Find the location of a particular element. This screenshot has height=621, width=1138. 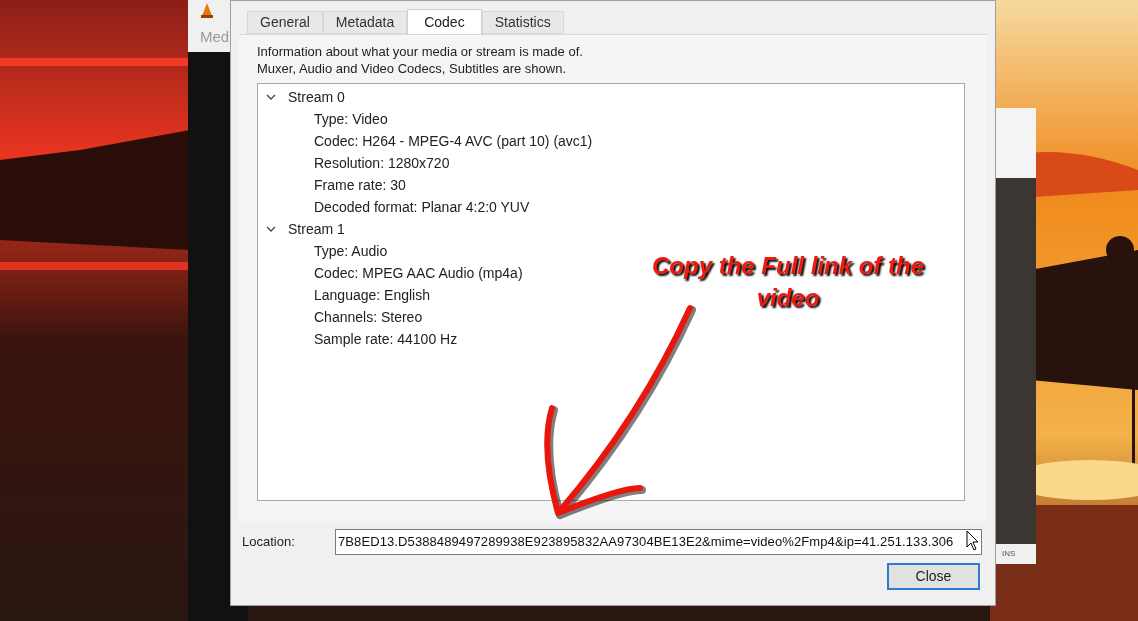

tab: Codec is located at coordinates (444, 21).